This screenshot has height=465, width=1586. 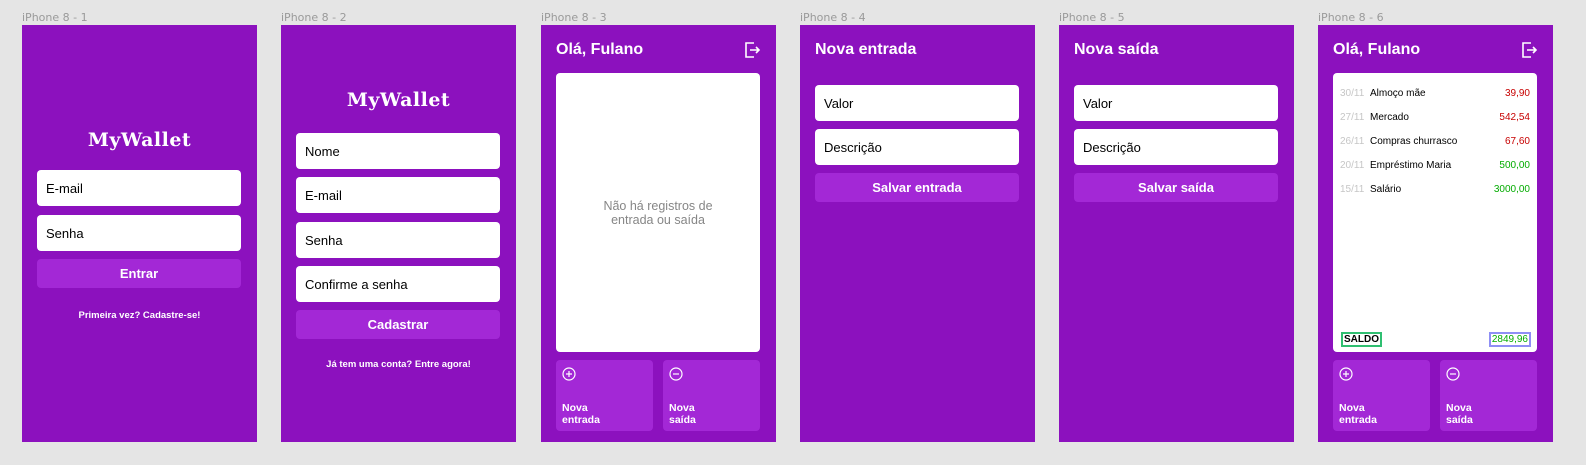 I want to click on record-date: 26/11, so click(x=1352, y=141).